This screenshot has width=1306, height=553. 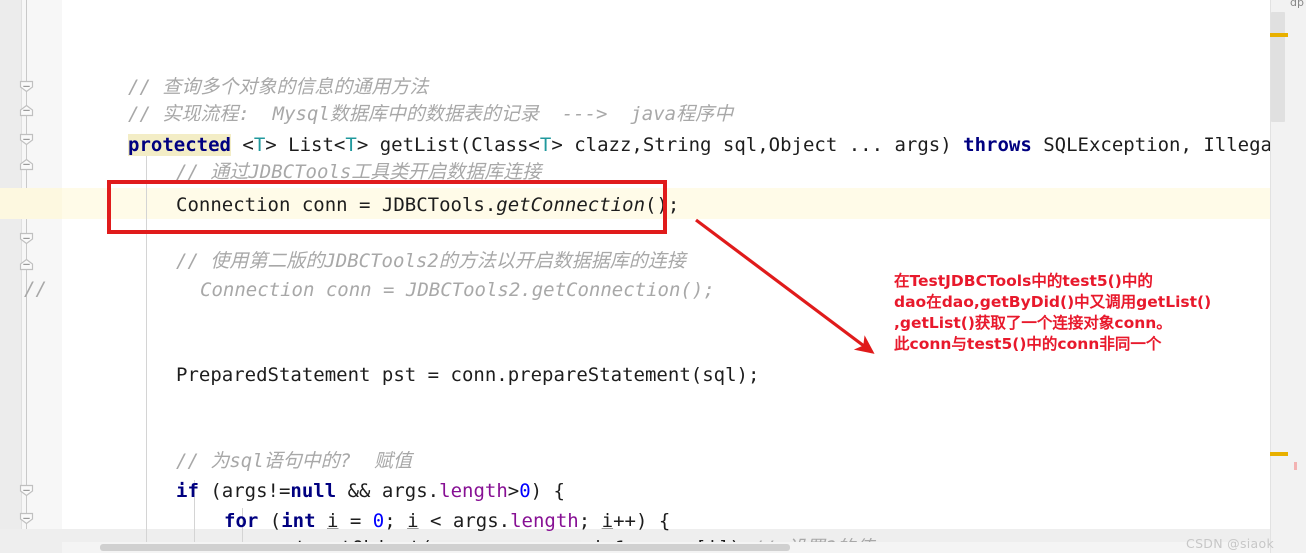 What do you see at coordinates (1297, 4) in the screenshot?
I see `topright-text-fragment: dp` at bounding box center [1297, 4].